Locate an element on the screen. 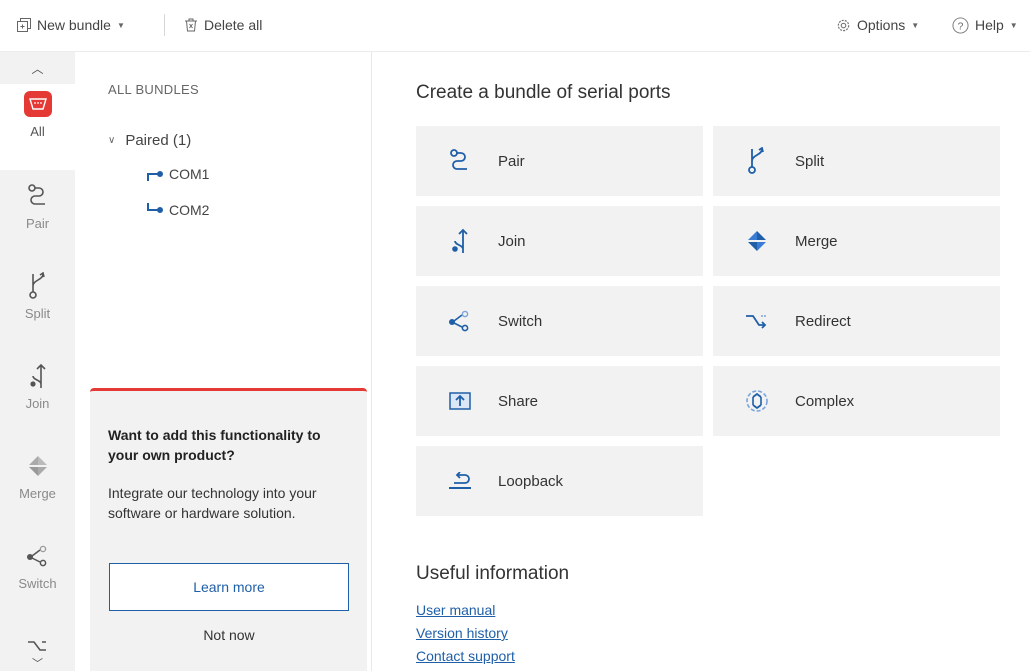 The image size is (1030, 671). rail-item-label: All is located at coordinates (37, 131).